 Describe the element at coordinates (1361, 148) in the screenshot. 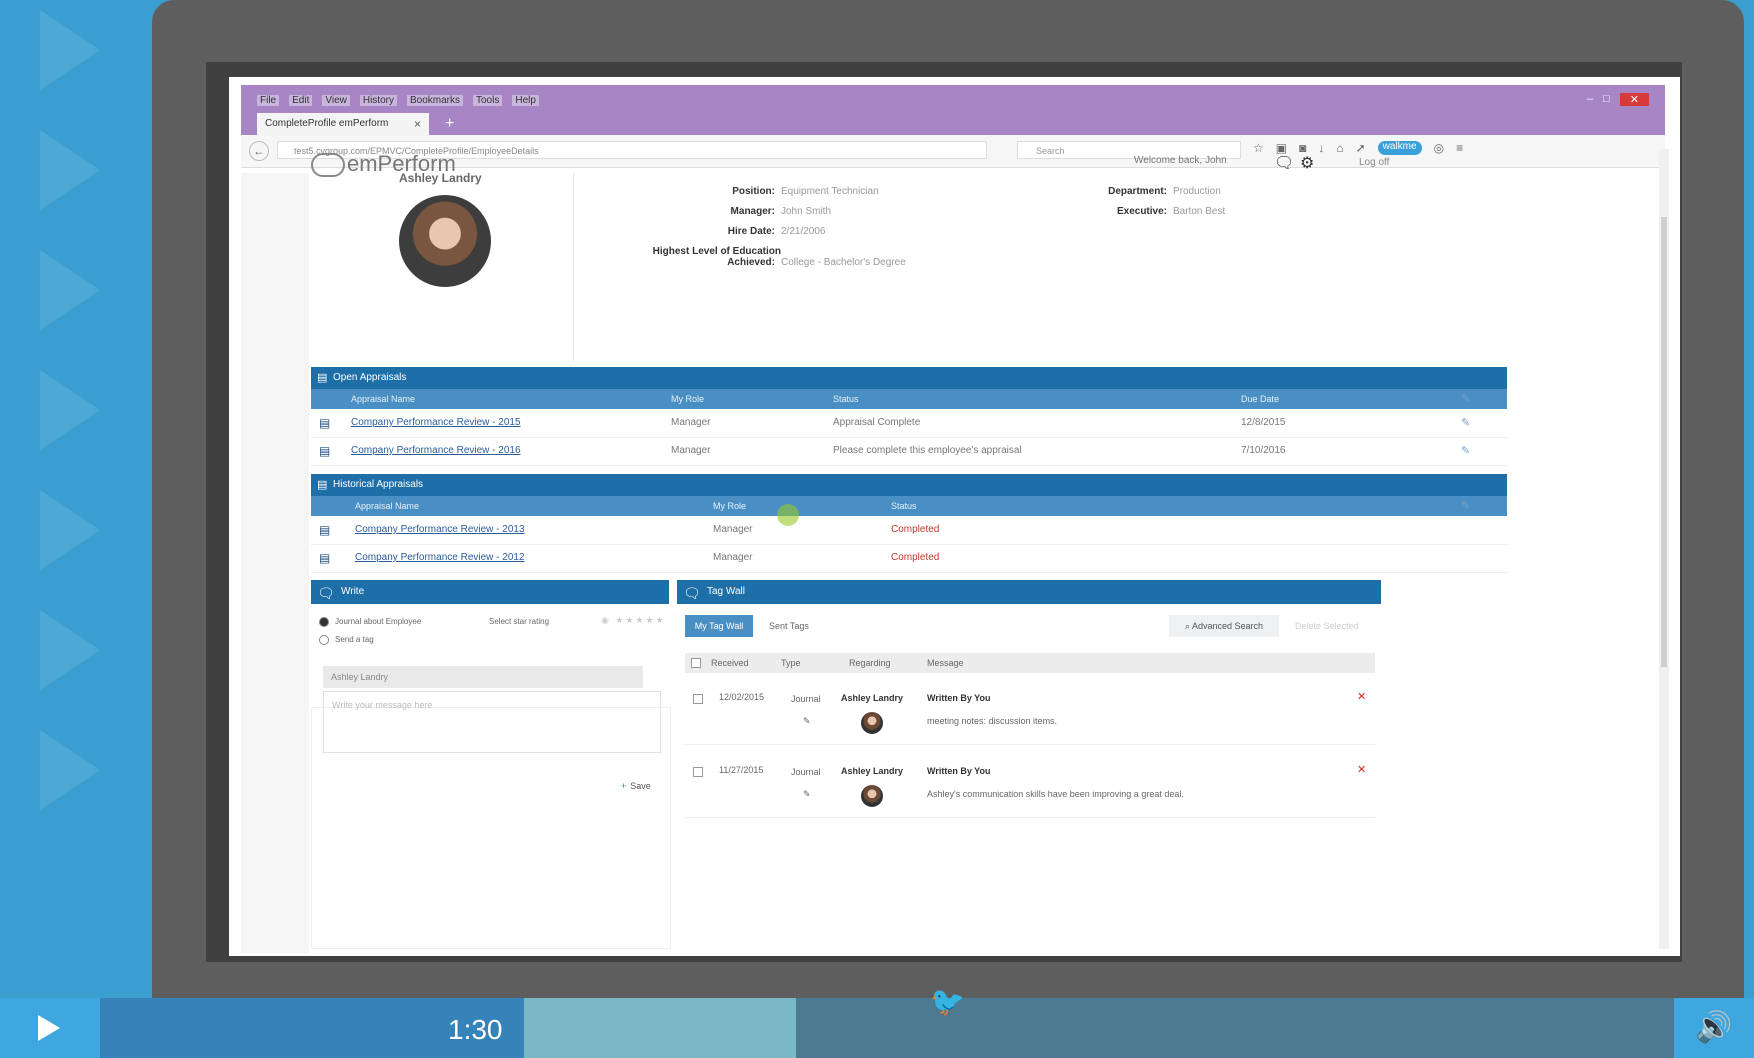

I see `send-icon: ➚` at that location.